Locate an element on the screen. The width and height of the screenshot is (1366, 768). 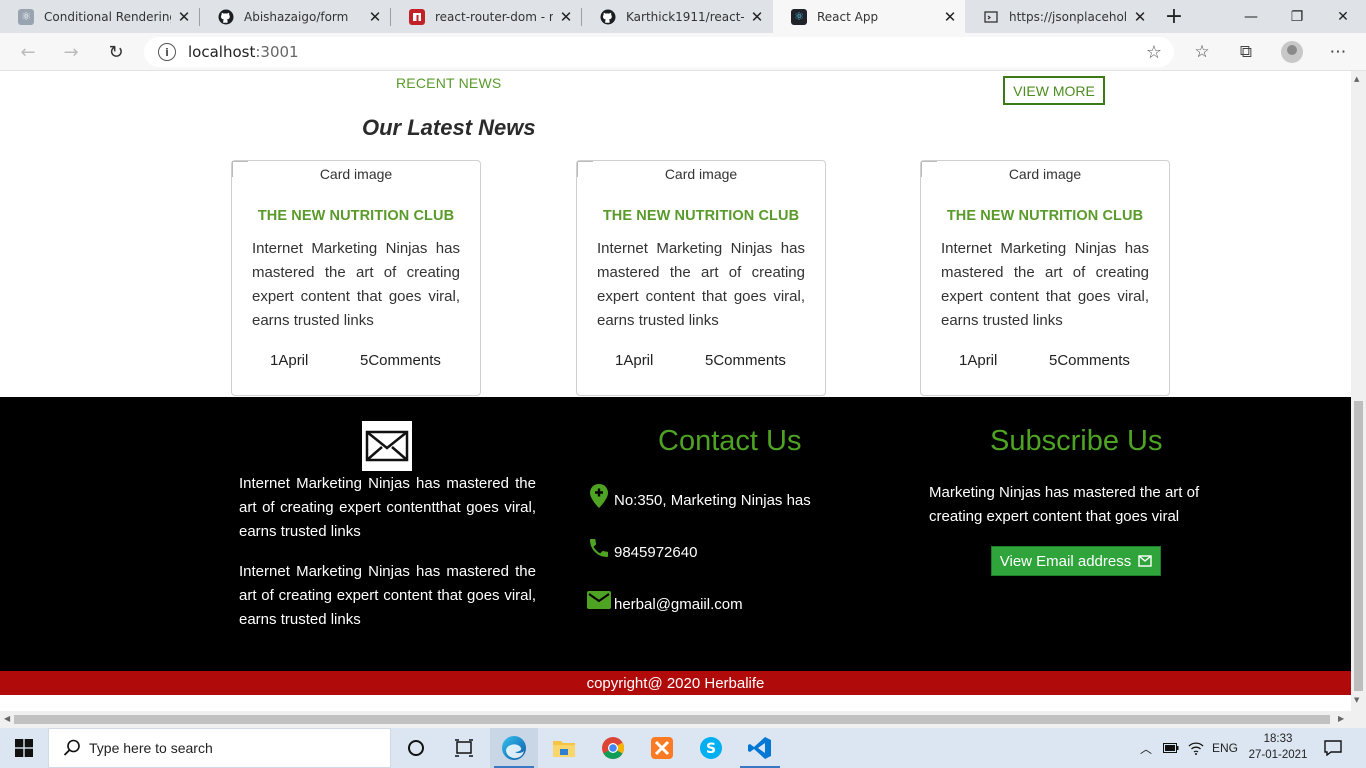
contact-email: herbal@gmaiil.com is located at coordinates (664, 600).